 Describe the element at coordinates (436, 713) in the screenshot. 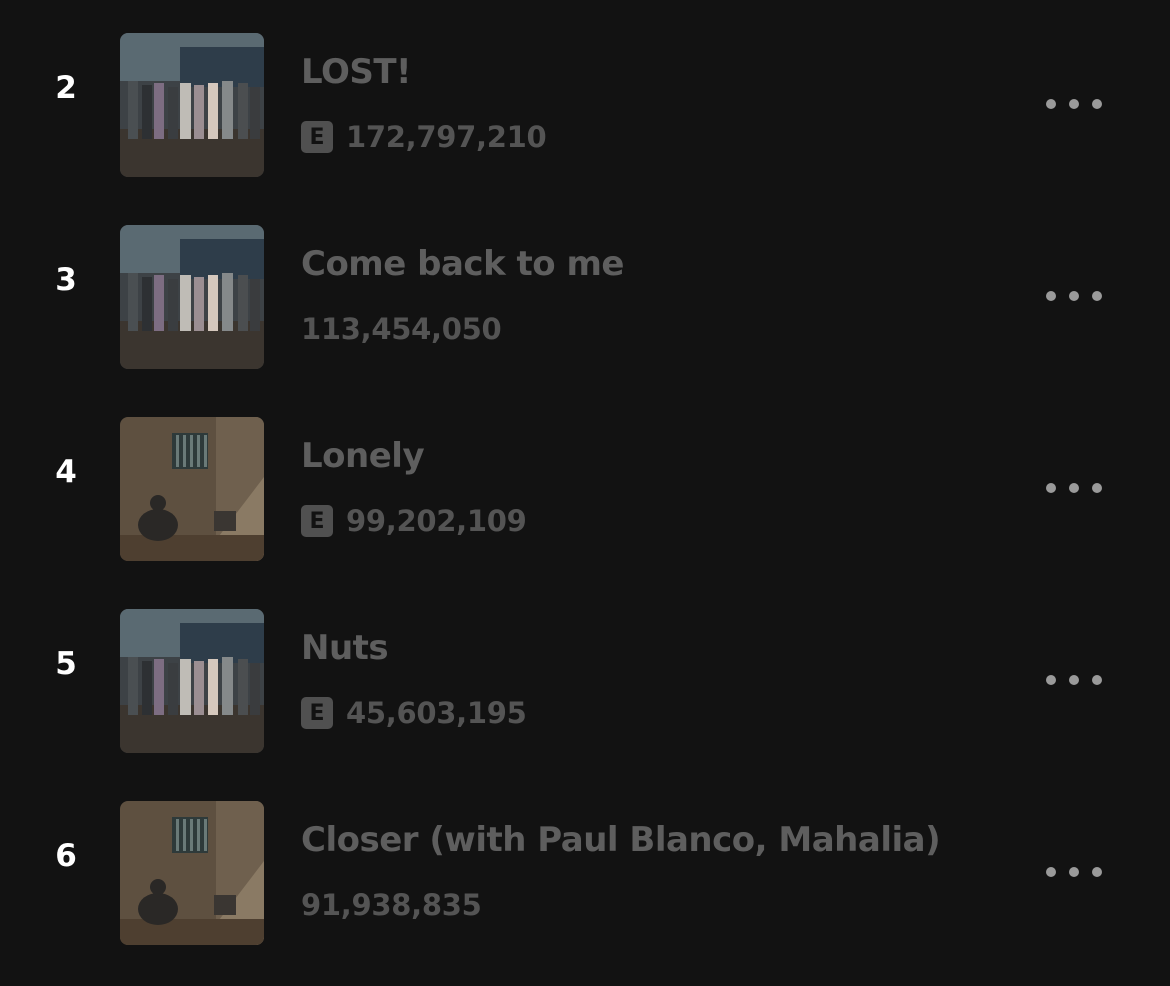

I see `play-count: 45,603,195` at that location.